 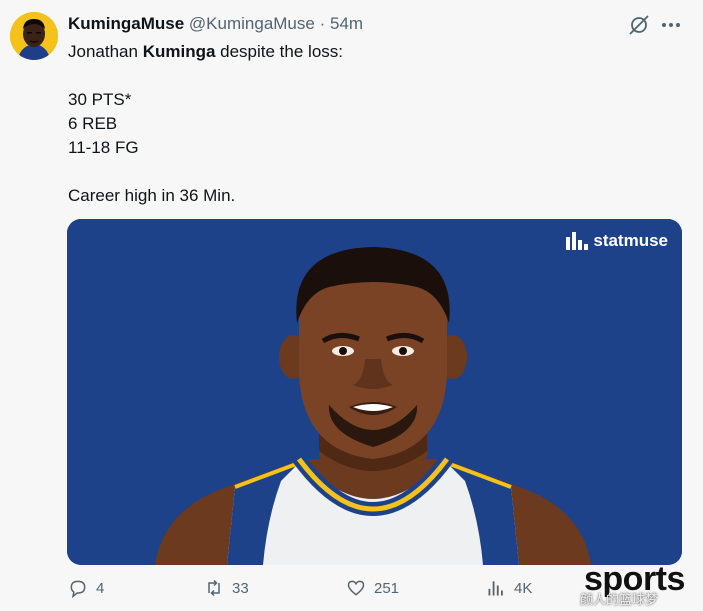 I want to click on statmuse-logo: statmuse, so click(x=617, y=241).